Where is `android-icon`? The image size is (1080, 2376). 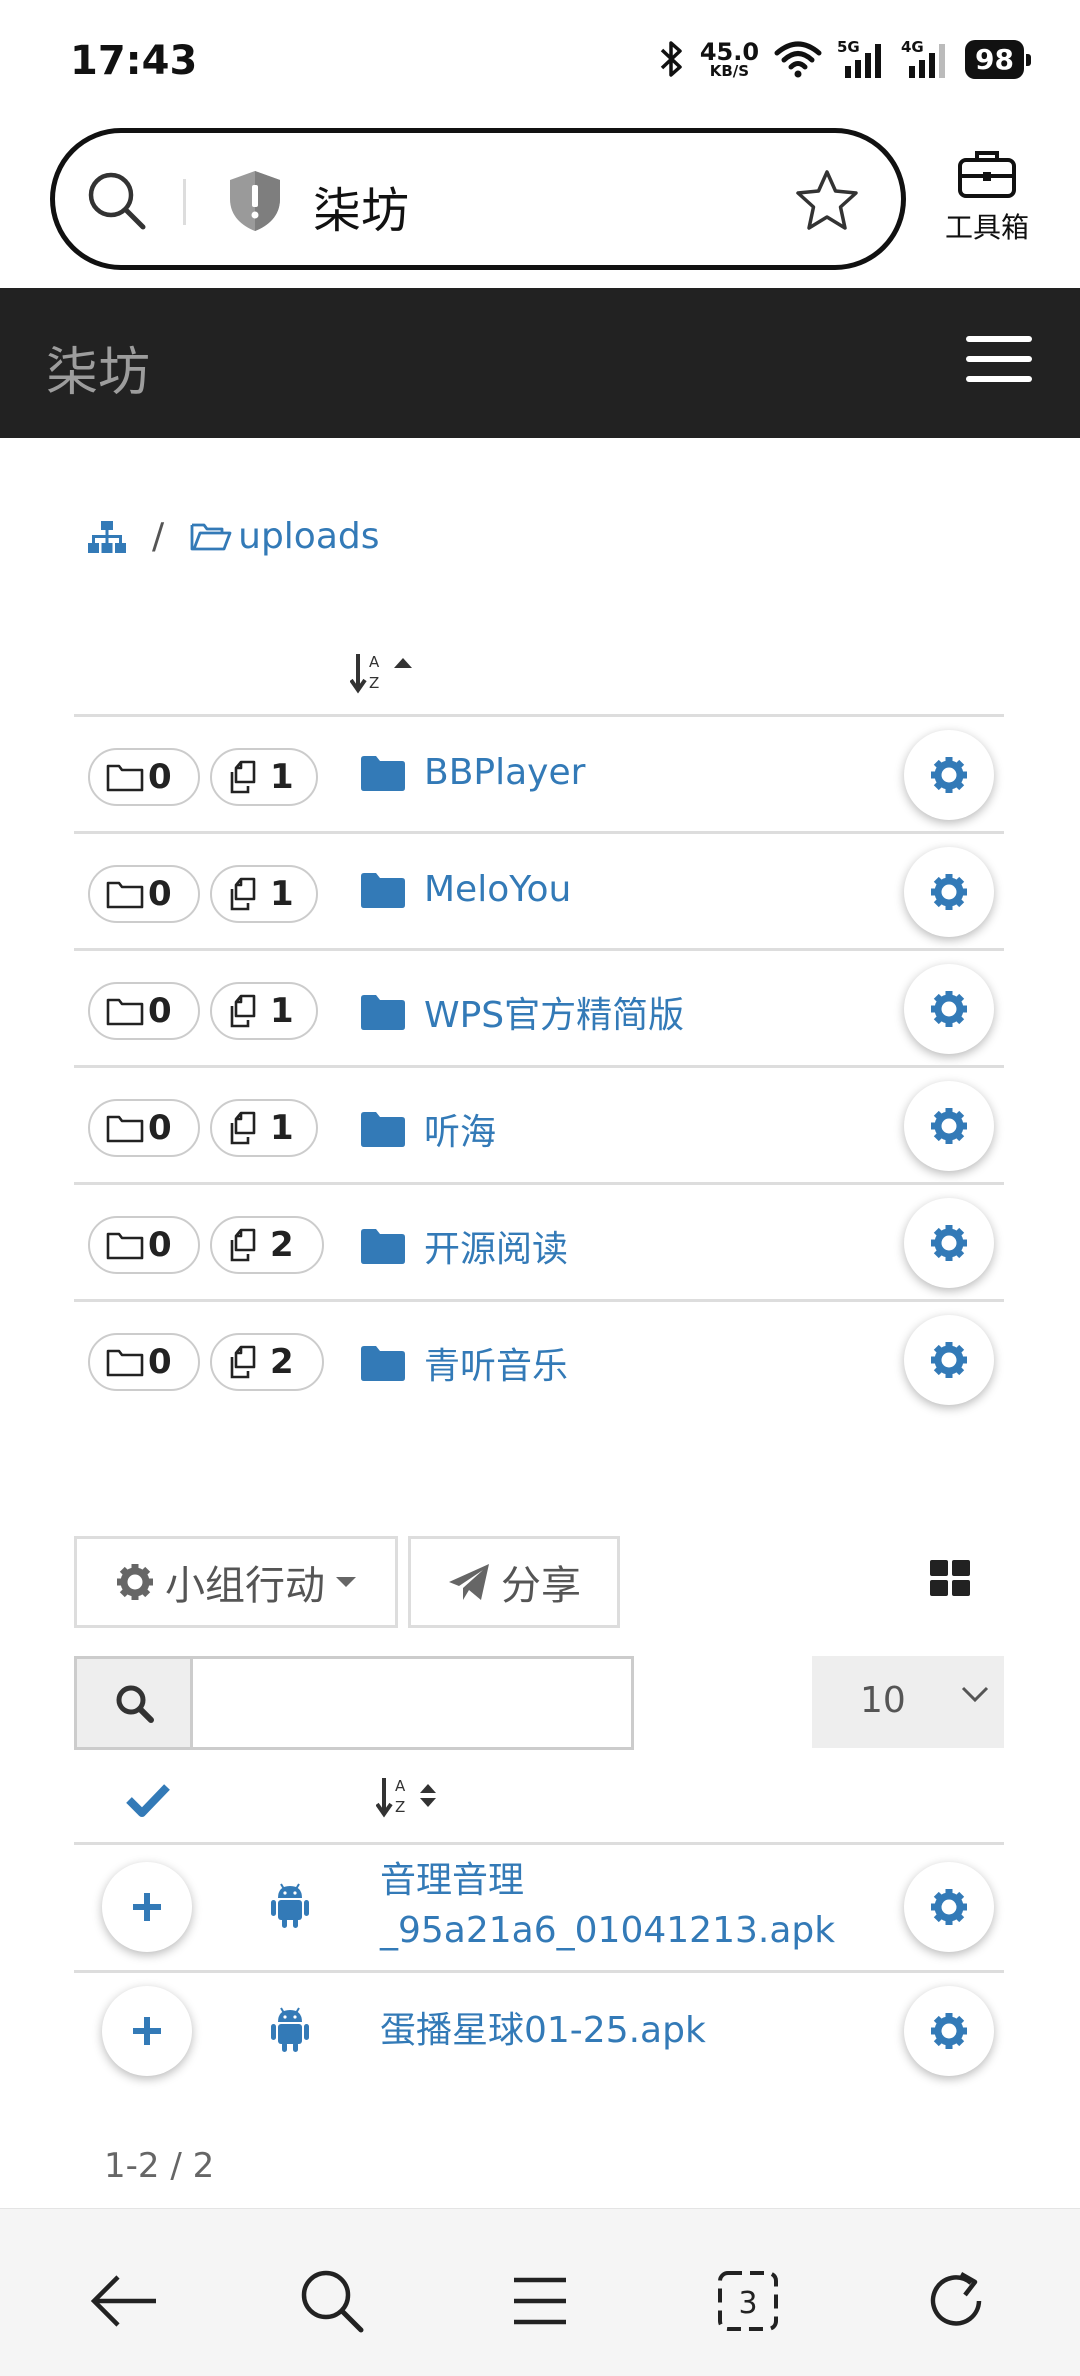 android-icon is located at coordinates (290, 1905).